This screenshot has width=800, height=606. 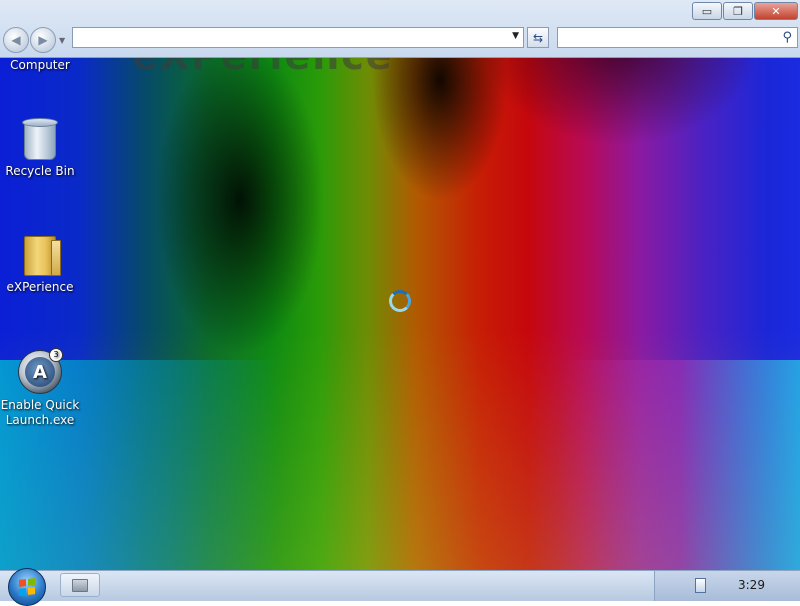 What do you see at coordinates (787, 37) in the screenshot?
I see `search-icon: ⚲` at bounding box center [787, 37].